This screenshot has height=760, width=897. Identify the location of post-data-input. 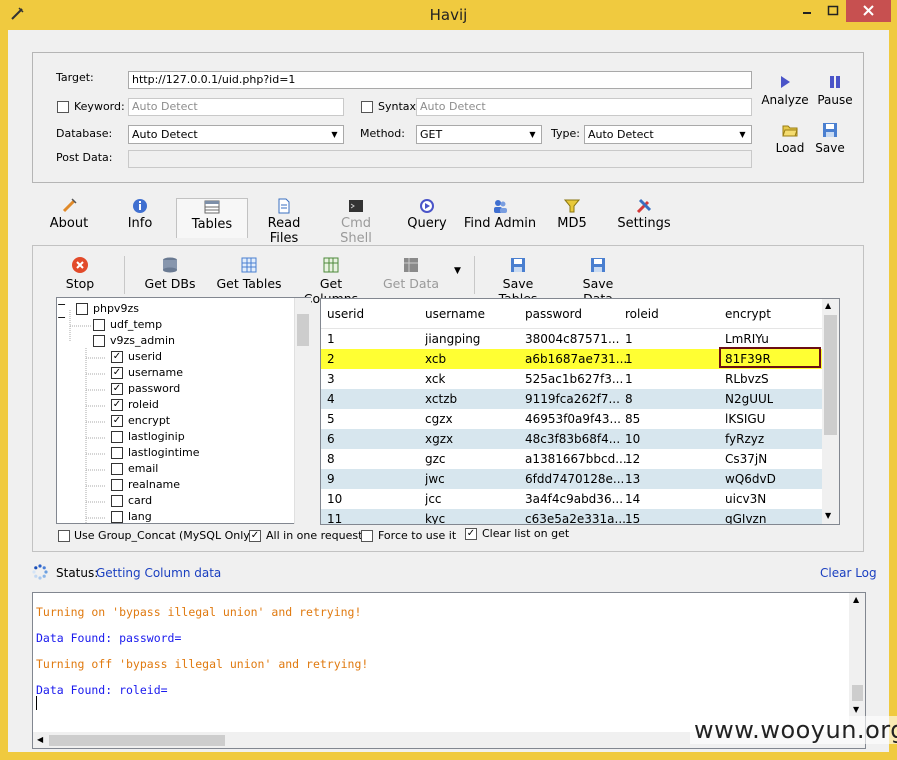
(440, 159).